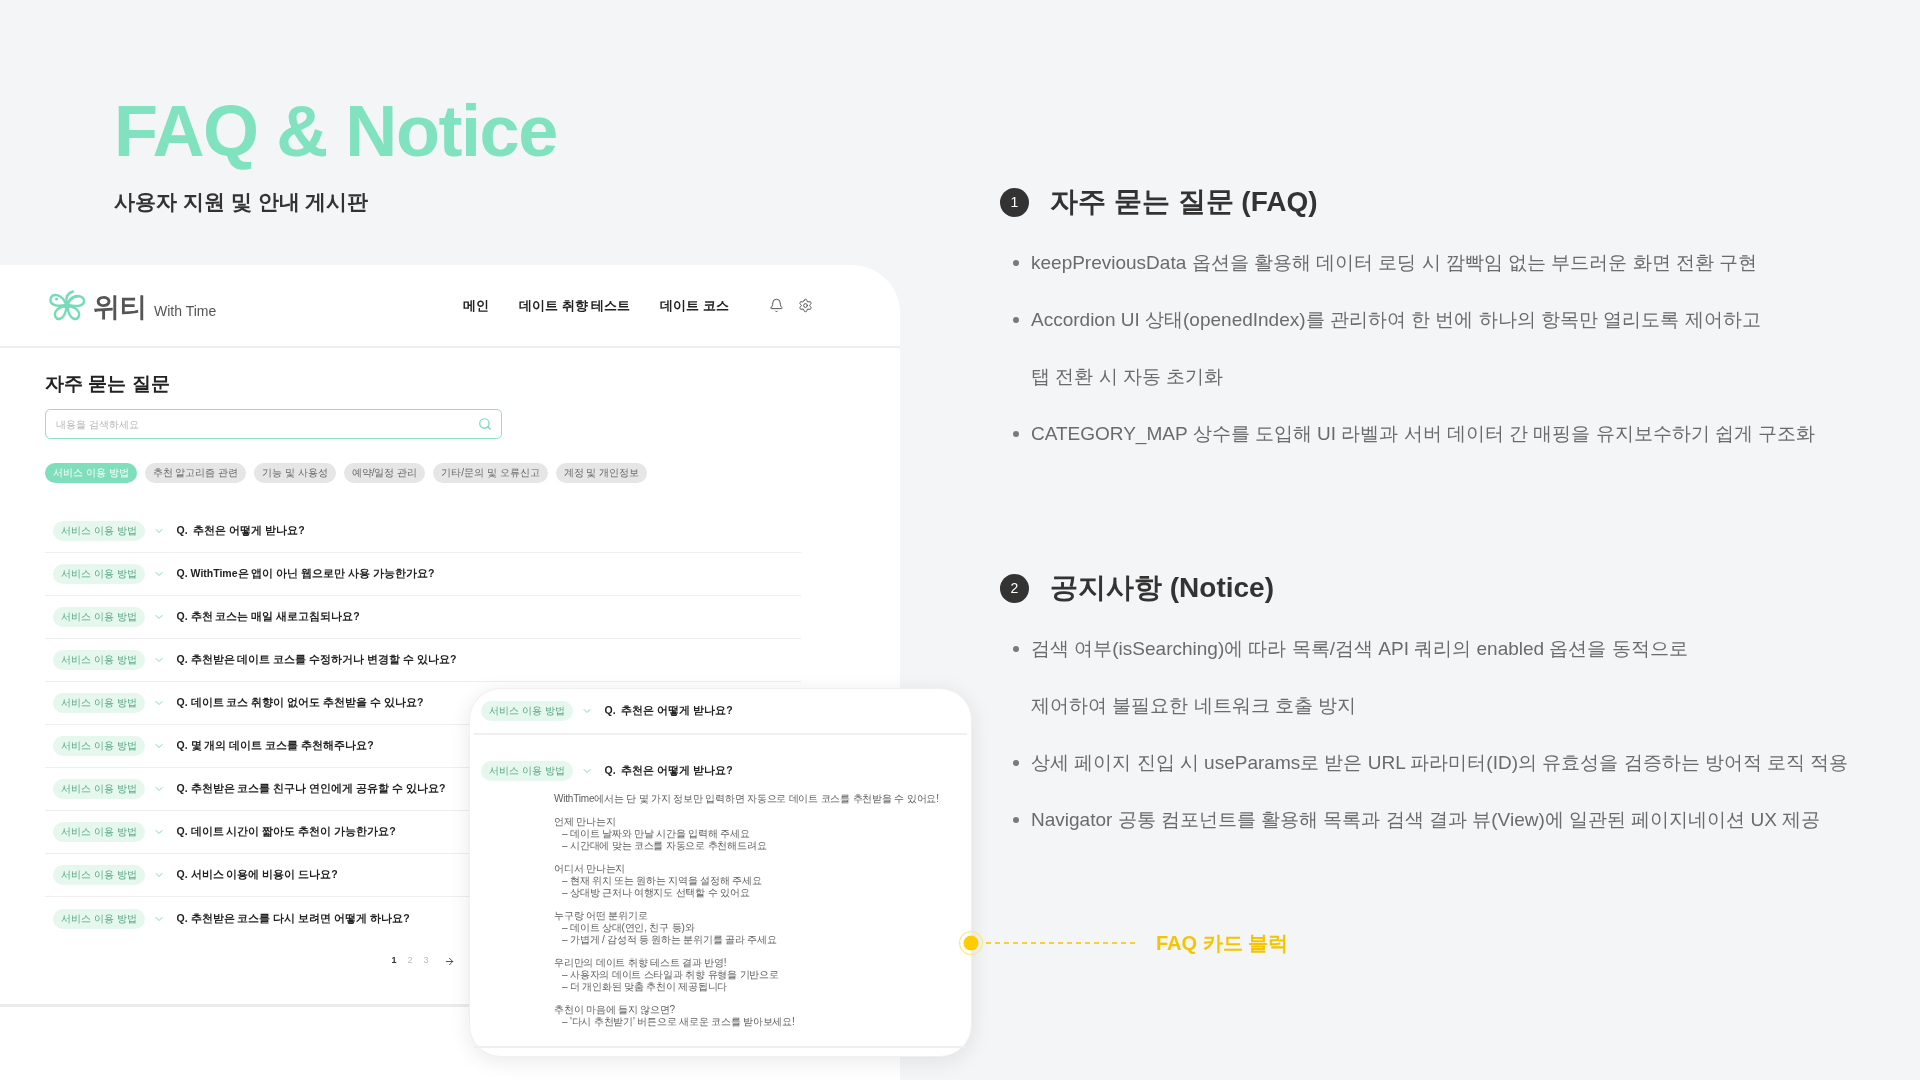  I want to click on nav-link: 데이트 취향 테스트, so click(575, 305).